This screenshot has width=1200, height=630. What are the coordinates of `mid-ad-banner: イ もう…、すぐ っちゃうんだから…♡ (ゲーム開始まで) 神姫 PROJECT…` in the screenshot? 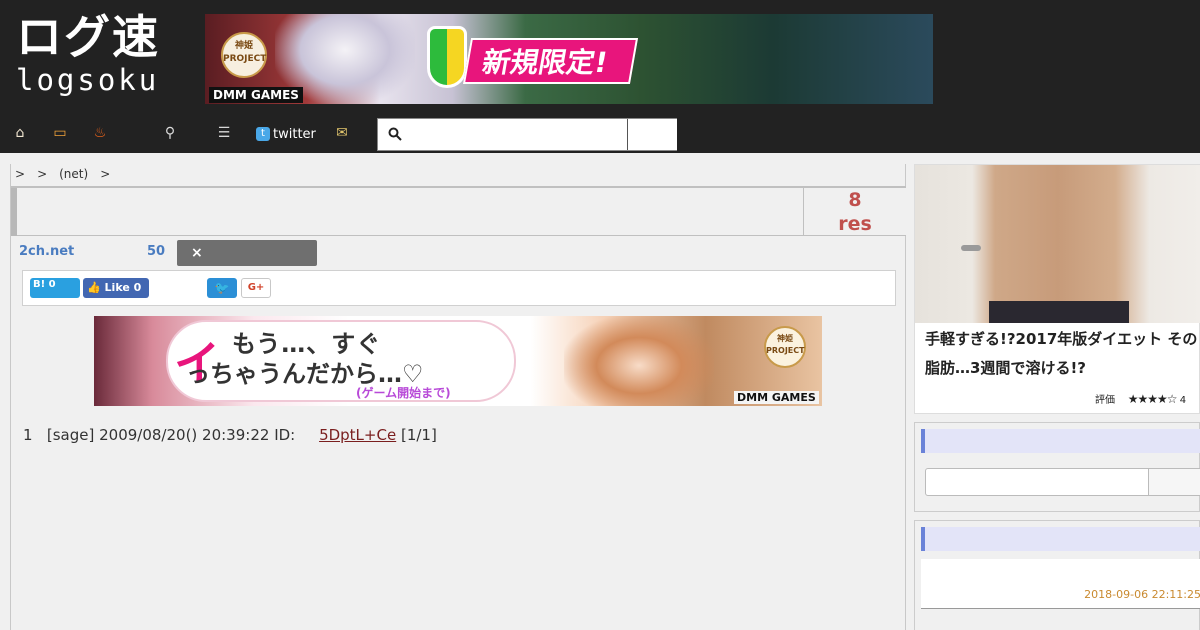 It's located at (458, 361).